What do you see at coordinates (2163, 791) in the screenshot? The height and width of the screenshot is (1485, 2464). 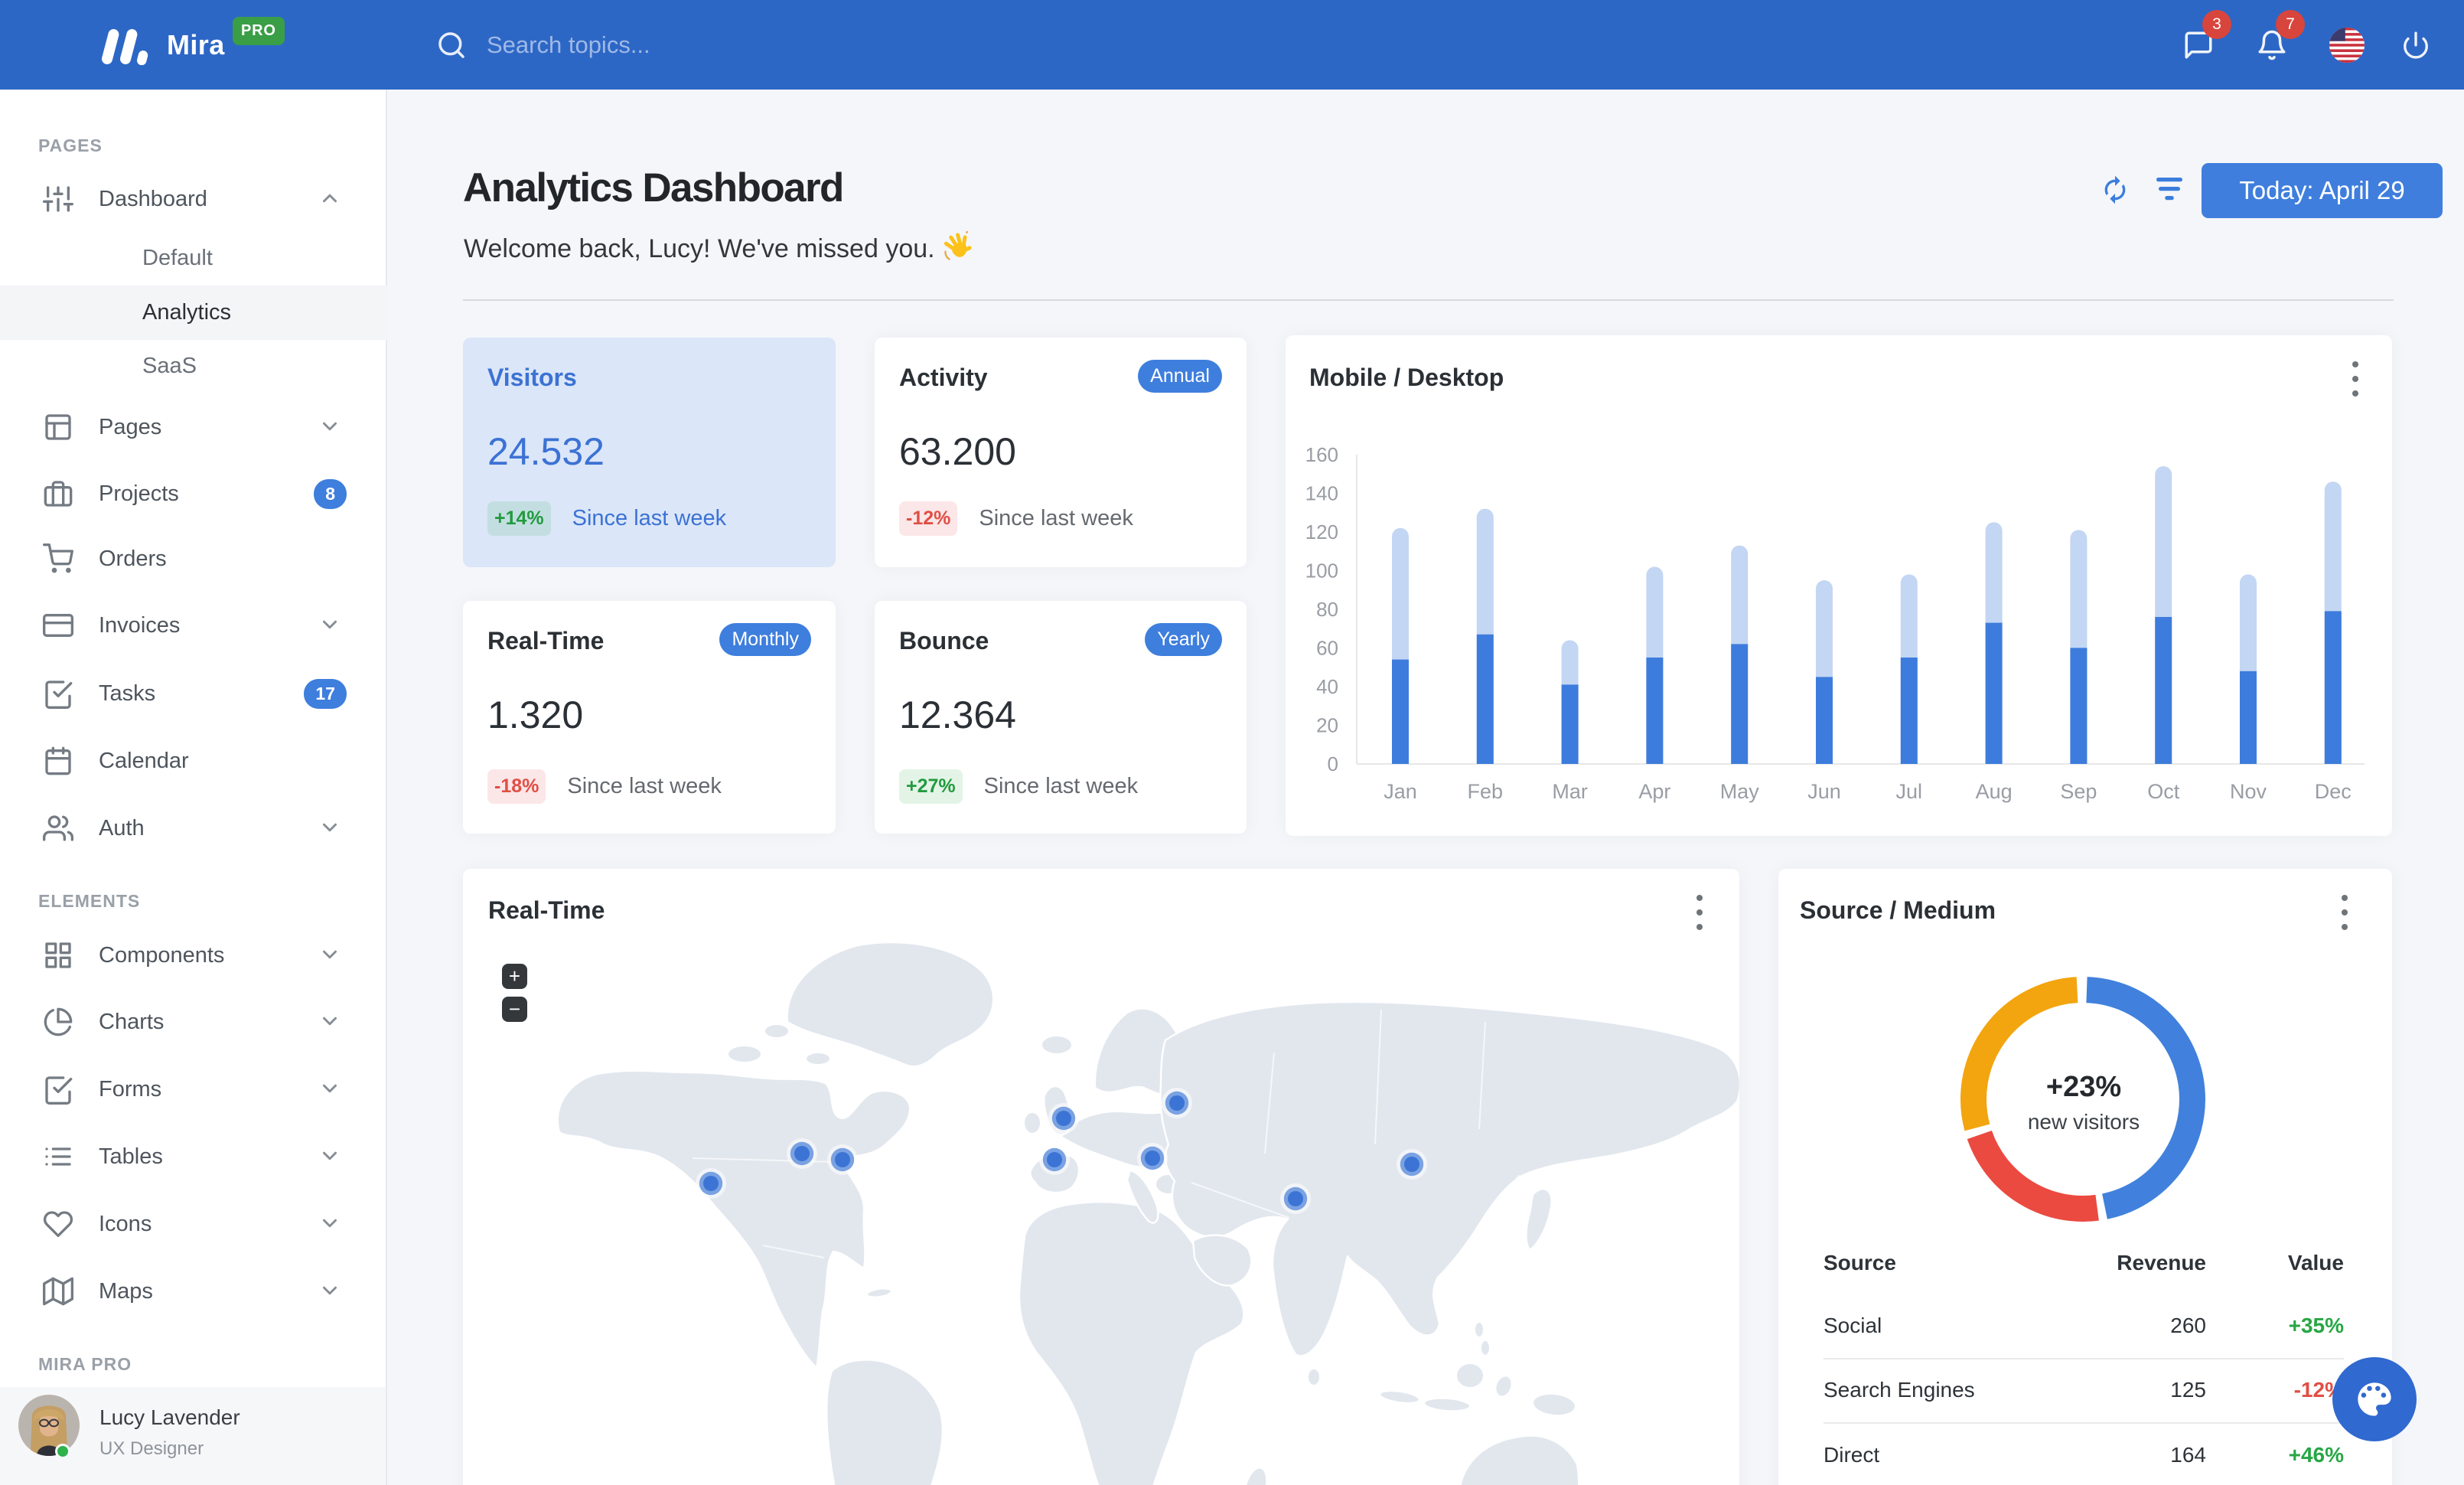 I see `svg-text: Oct` at bounding box center [2163, 791].